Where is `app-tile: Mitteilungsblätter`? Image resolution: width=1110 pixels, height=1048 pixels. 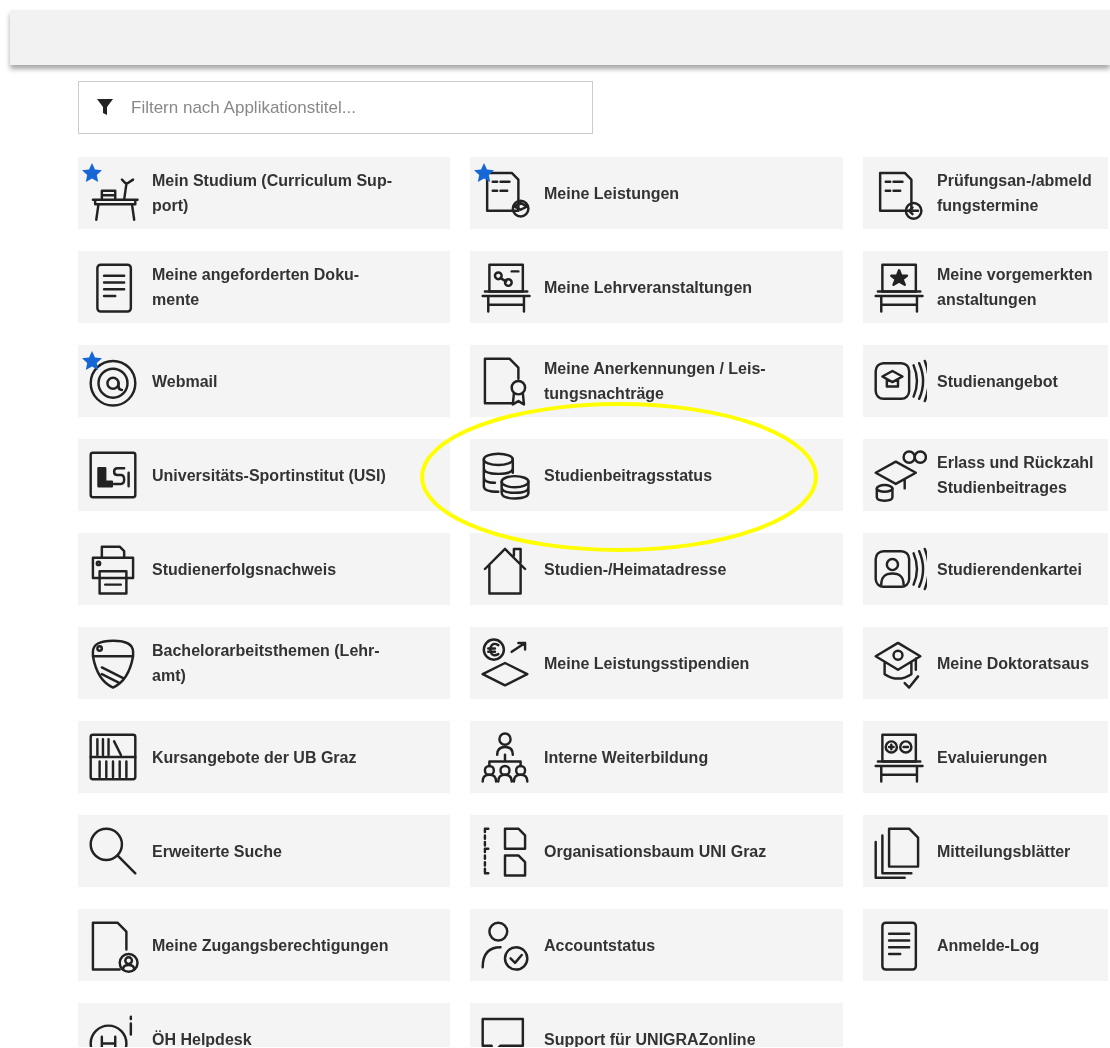
app-tile: Mitteilungsblätter is located at coordinates (985, 851).